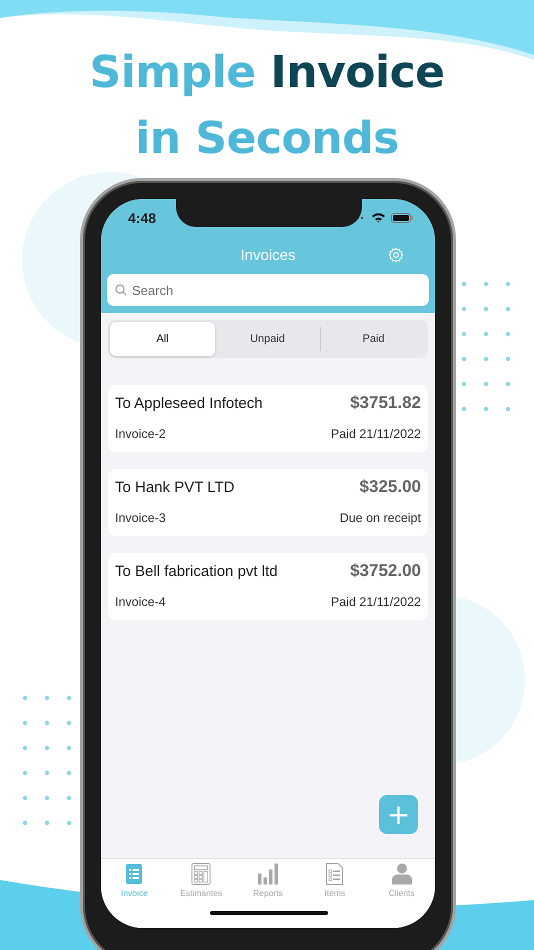  What do you see at coordinates (134, 874) in the screenshot?
I see `list-icon` at bounding box center [134, 874].